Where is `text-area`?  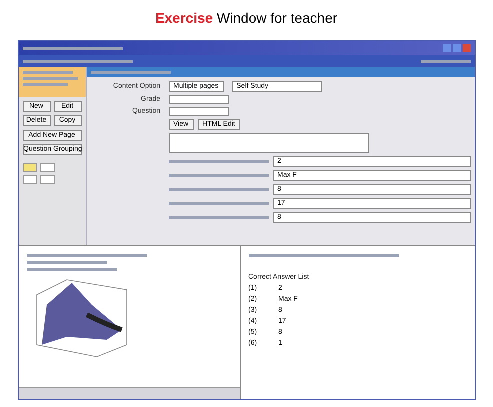
text-area is located at coordinates (268, 143).